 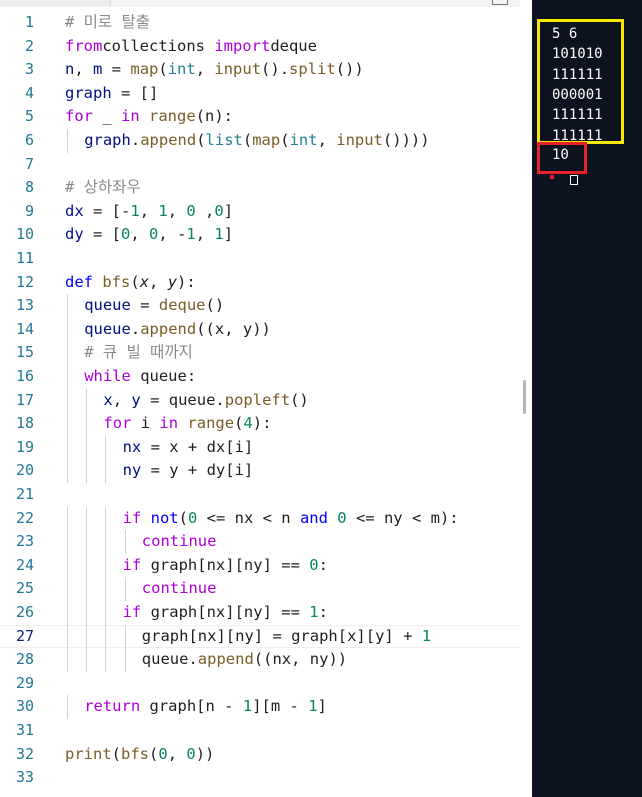 I want to click on scrollbar-thumb, so click(x=524, y=397).